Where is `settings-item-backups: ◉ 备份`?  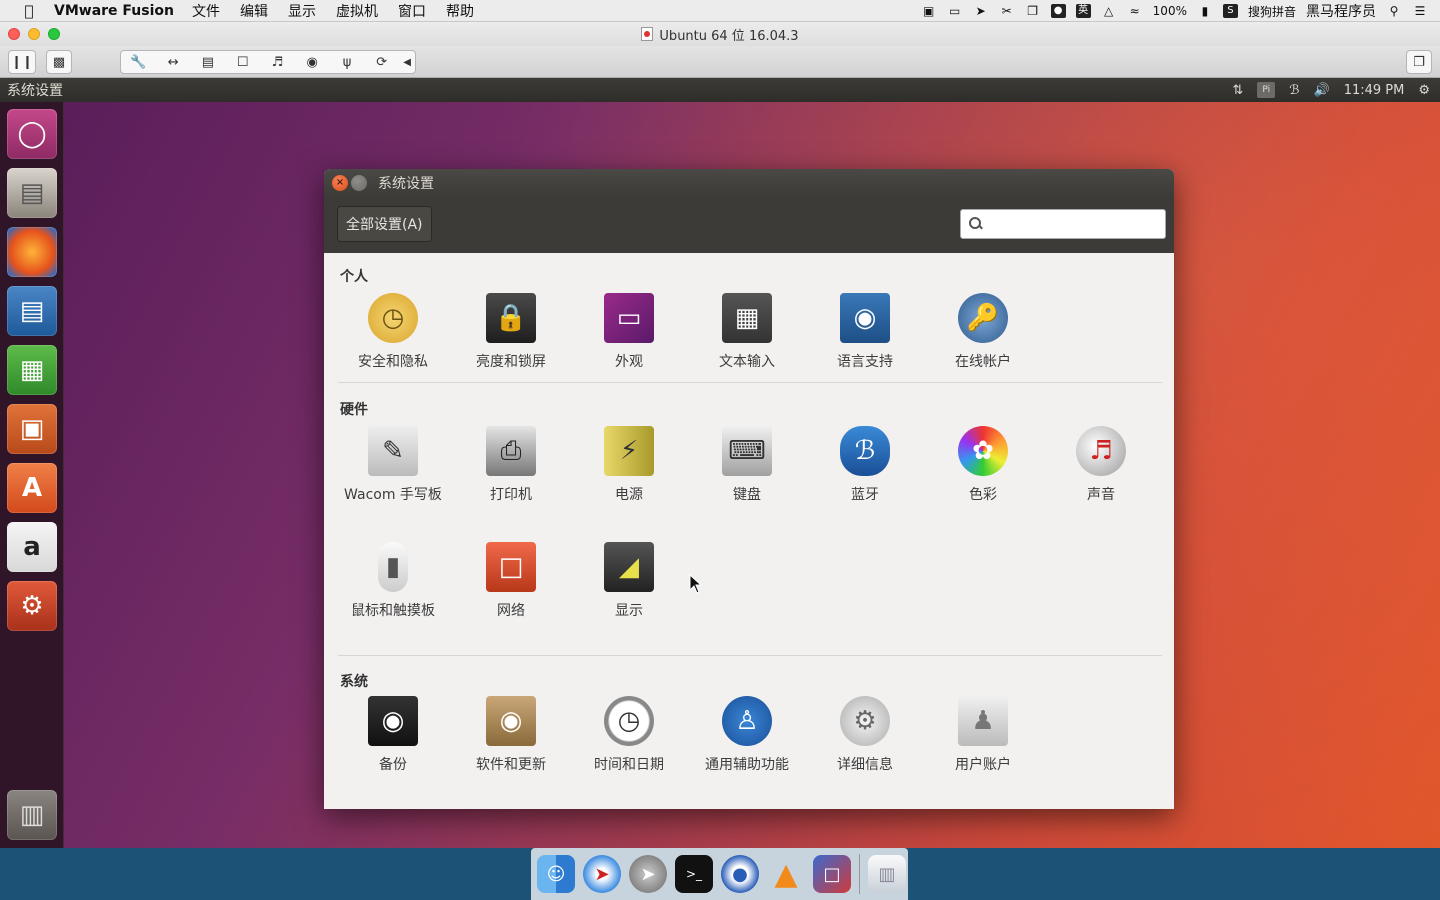
settings-item-backups: ◉ 备份 is located at coordinates (393, 741).